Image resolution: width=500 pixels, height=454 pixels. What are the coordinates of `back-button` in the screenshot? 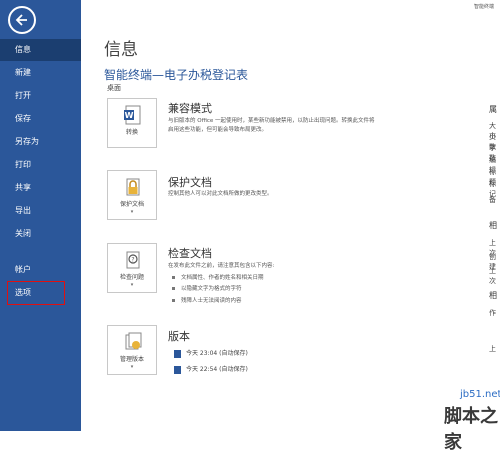 It's located at (22, 20).